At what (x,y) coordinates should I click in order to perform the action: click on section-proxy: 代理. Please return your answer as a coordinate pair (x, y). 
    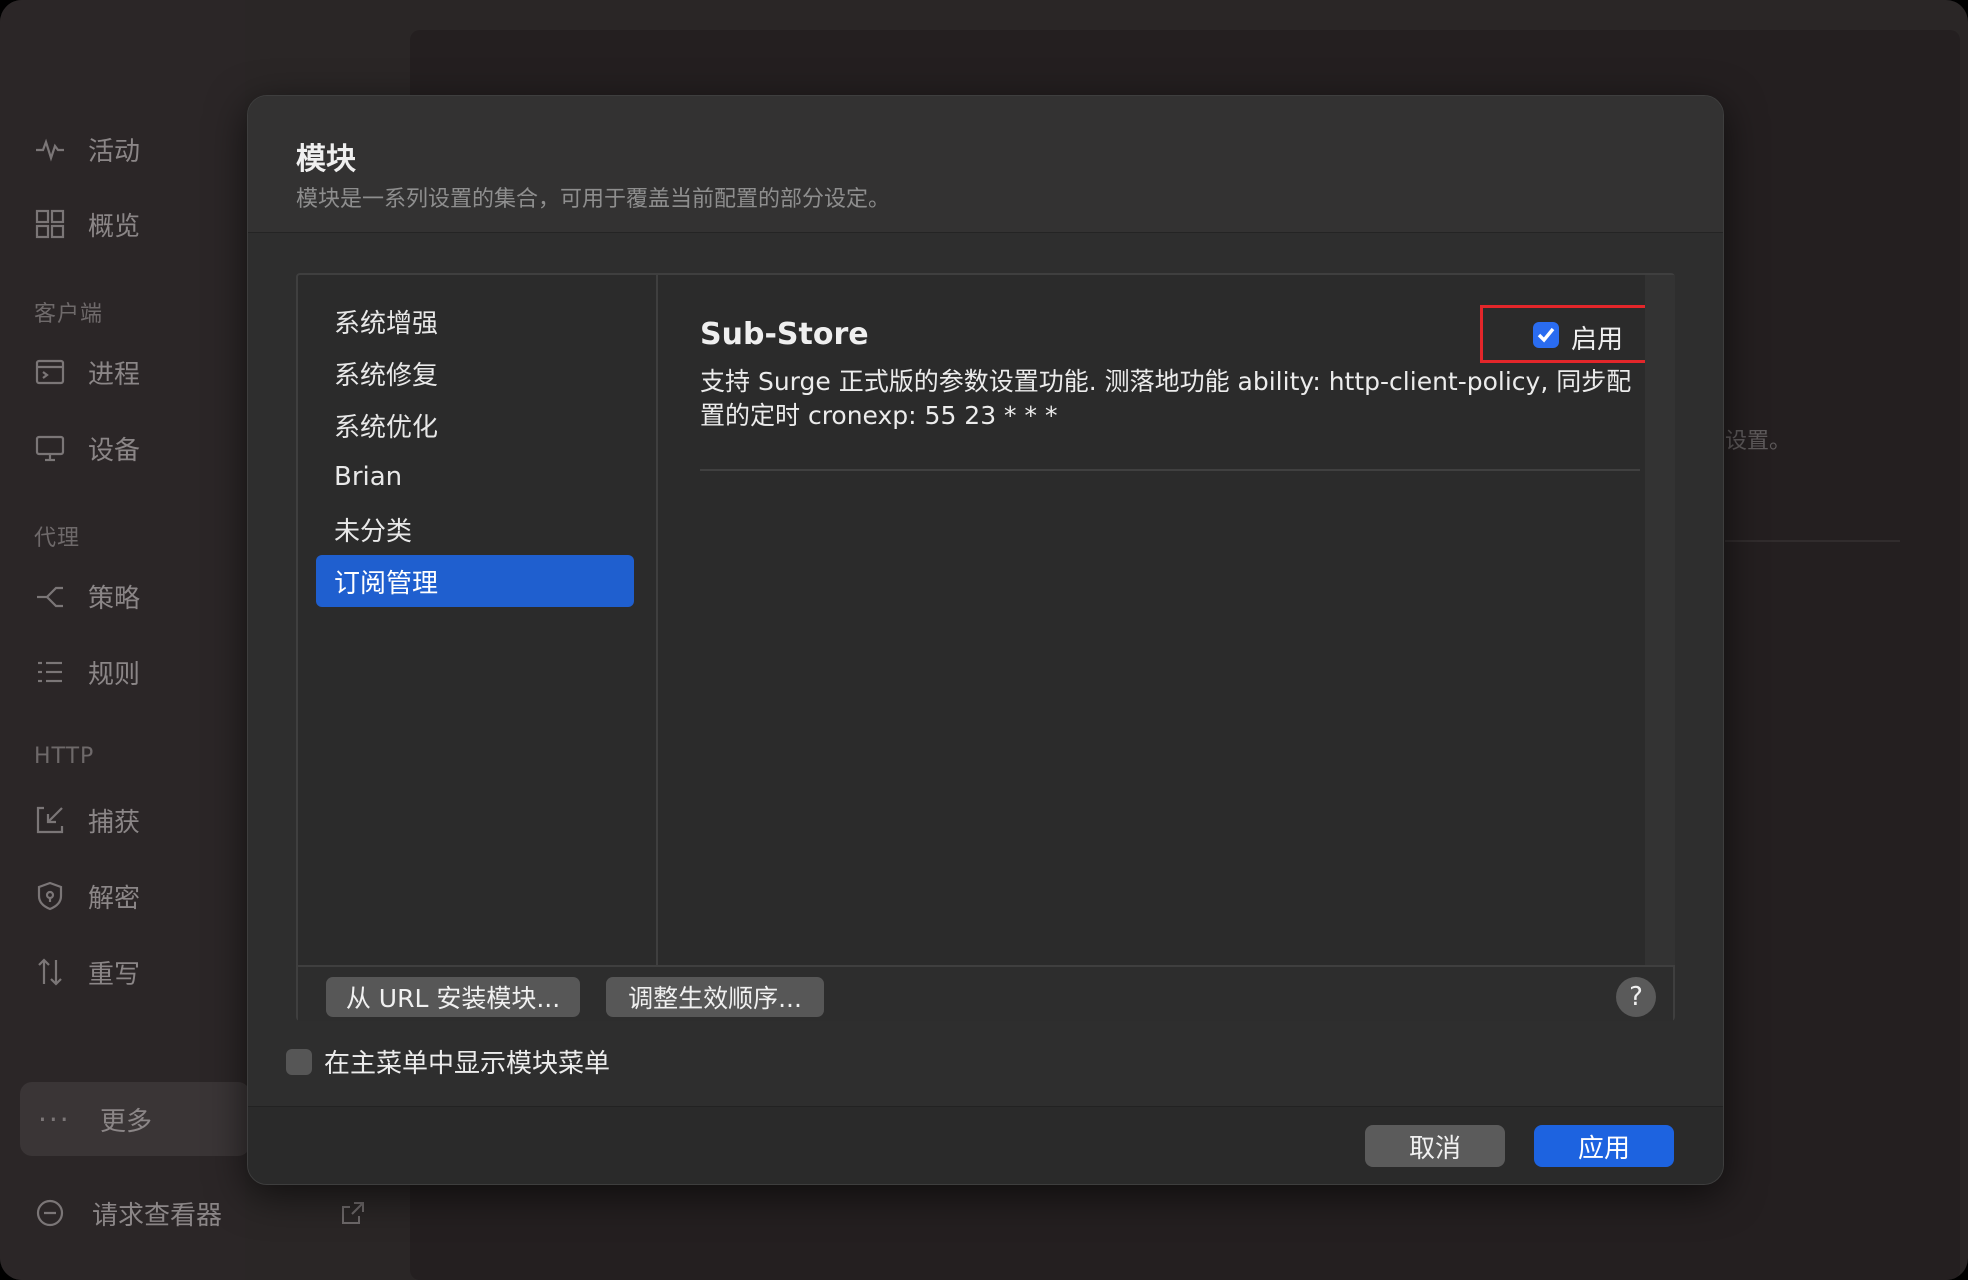
    Looking at the image, I should click on (57, 538).